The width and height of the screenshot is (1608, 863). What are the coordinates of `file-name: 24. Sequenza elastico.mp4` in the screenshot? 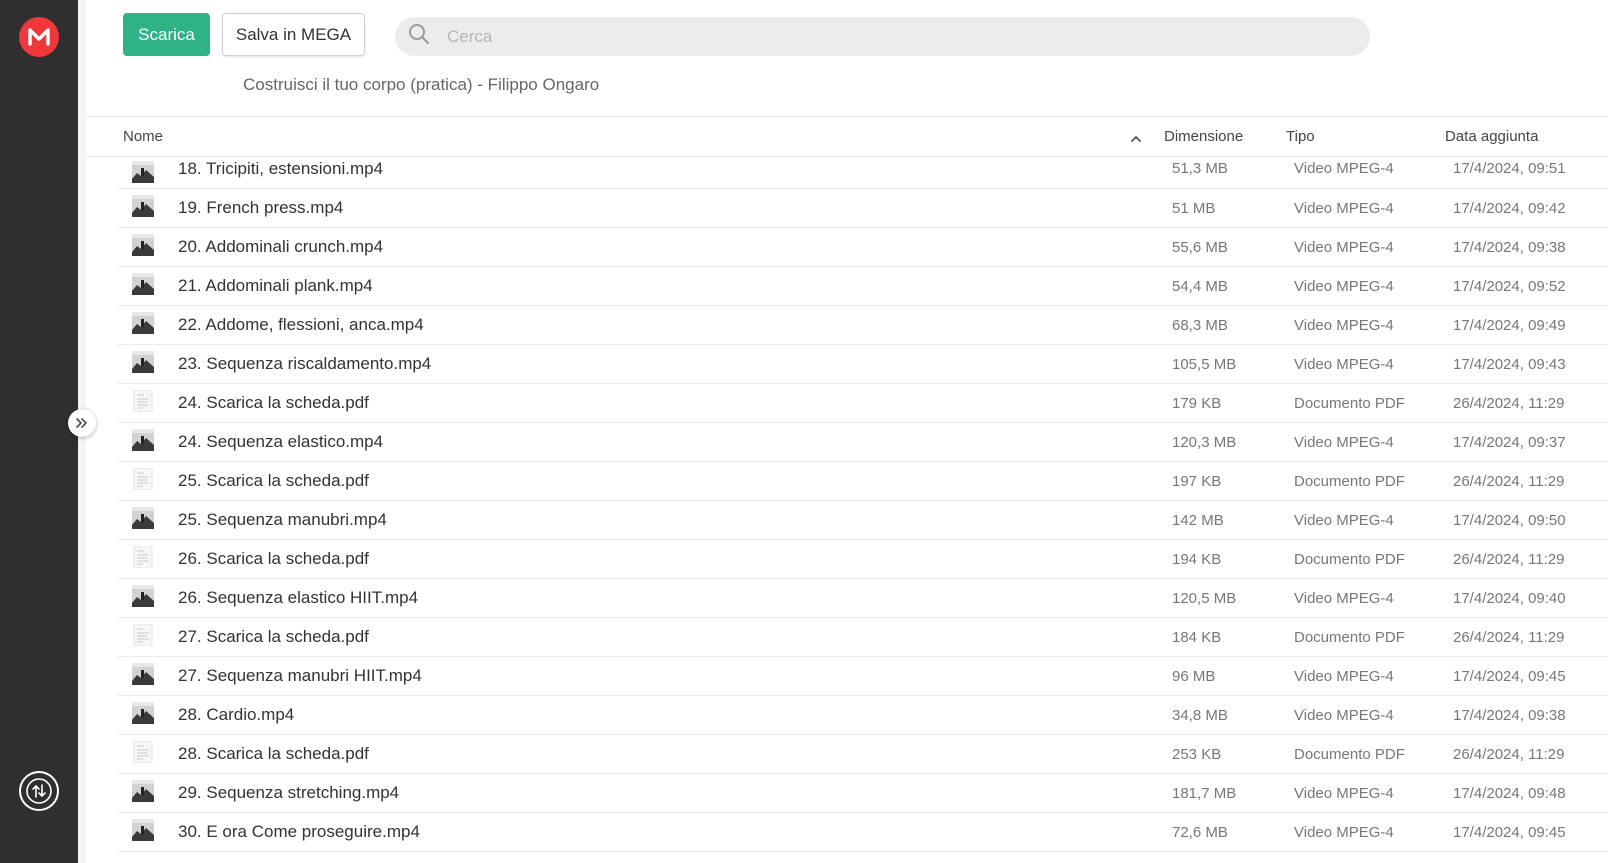 It's located at (280, 442).